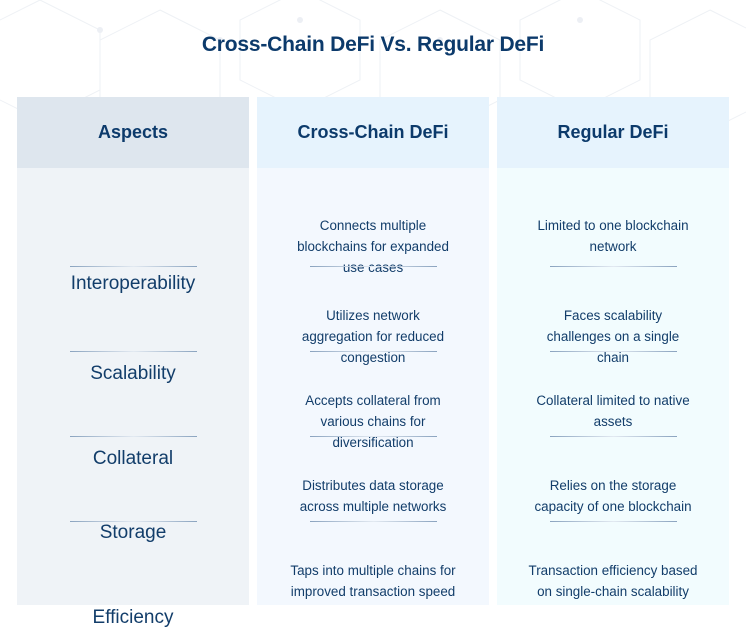 Image resolution: width=746 pixels, height=629 pixels. I want to click on description-line: network, so click(613, 246).